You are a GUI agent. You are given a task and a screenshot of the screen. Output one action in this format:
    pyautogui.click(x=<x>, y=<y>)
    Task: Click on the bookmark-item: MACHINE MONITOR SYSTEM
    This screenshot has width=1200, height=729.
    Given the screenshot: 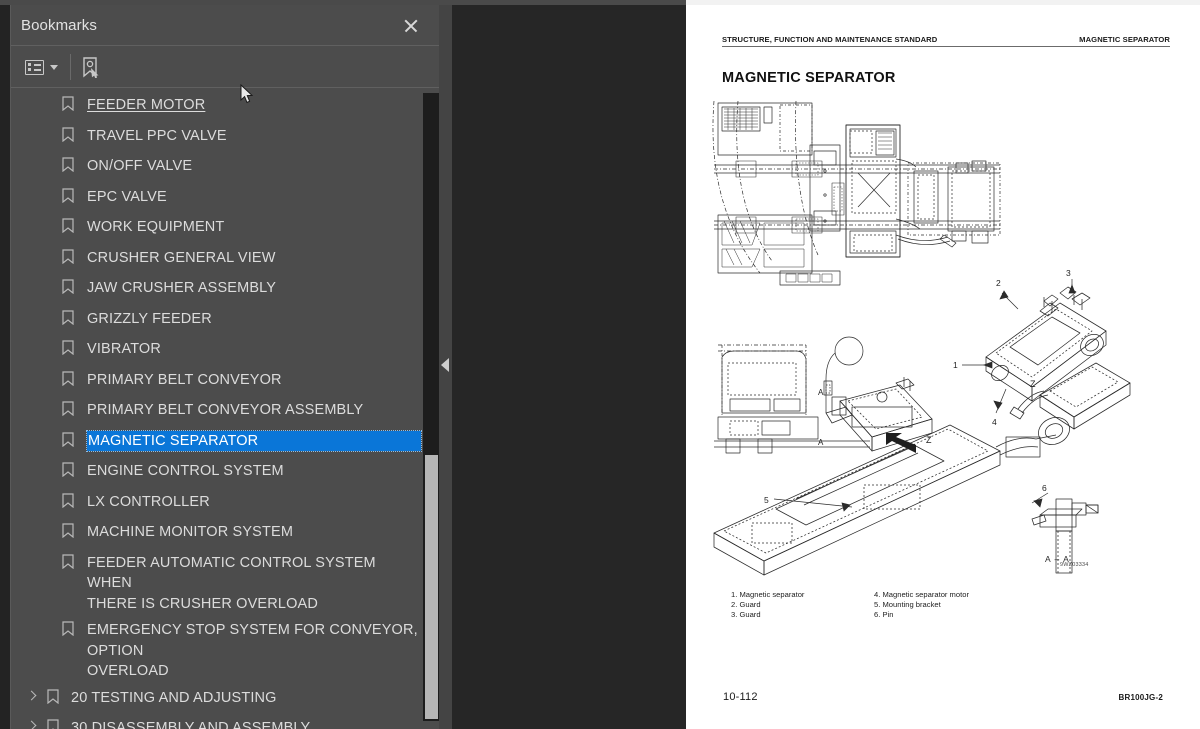 What is the action you would take?
    pyautogui.click(x=225, y=531)
    